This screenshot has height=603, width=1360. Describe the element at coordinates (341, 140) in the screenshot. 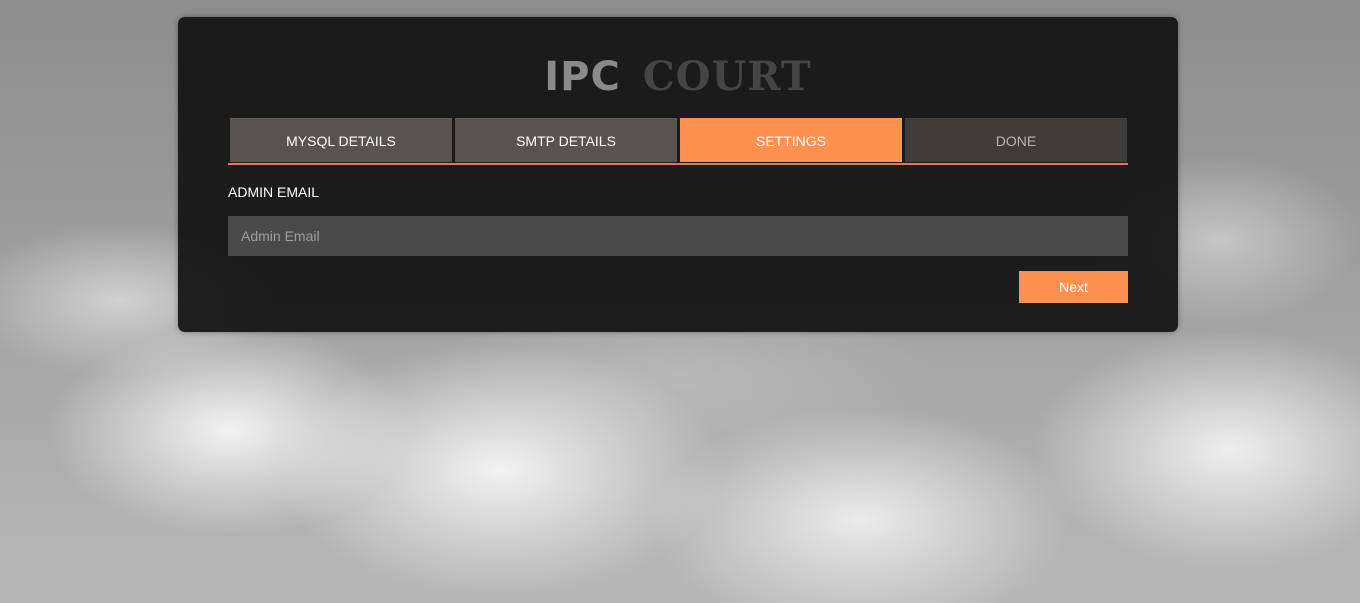

I see `tab-mysql-details: MYSQL DETAILS` at that location.